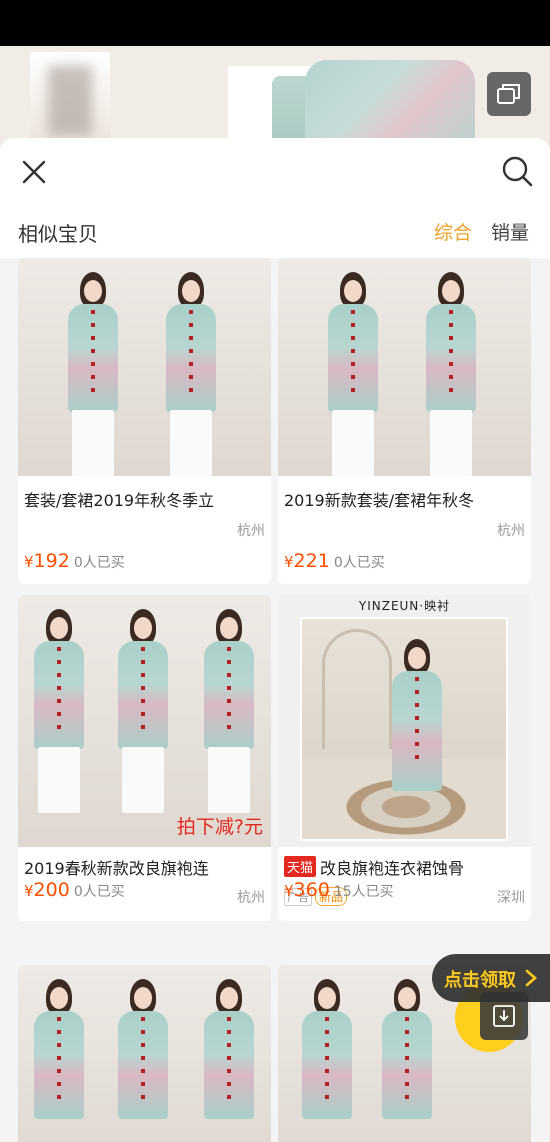  Describe the element at coordinates (404, 721) in the screenshot. I see `product-image: YINZEUN·映衬` at that location.